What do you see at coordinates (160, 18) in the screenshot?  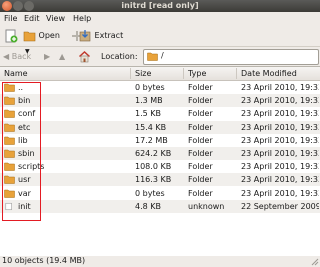 I see `menu-bar: File Edit View Help` at bounding box center [160, 18].